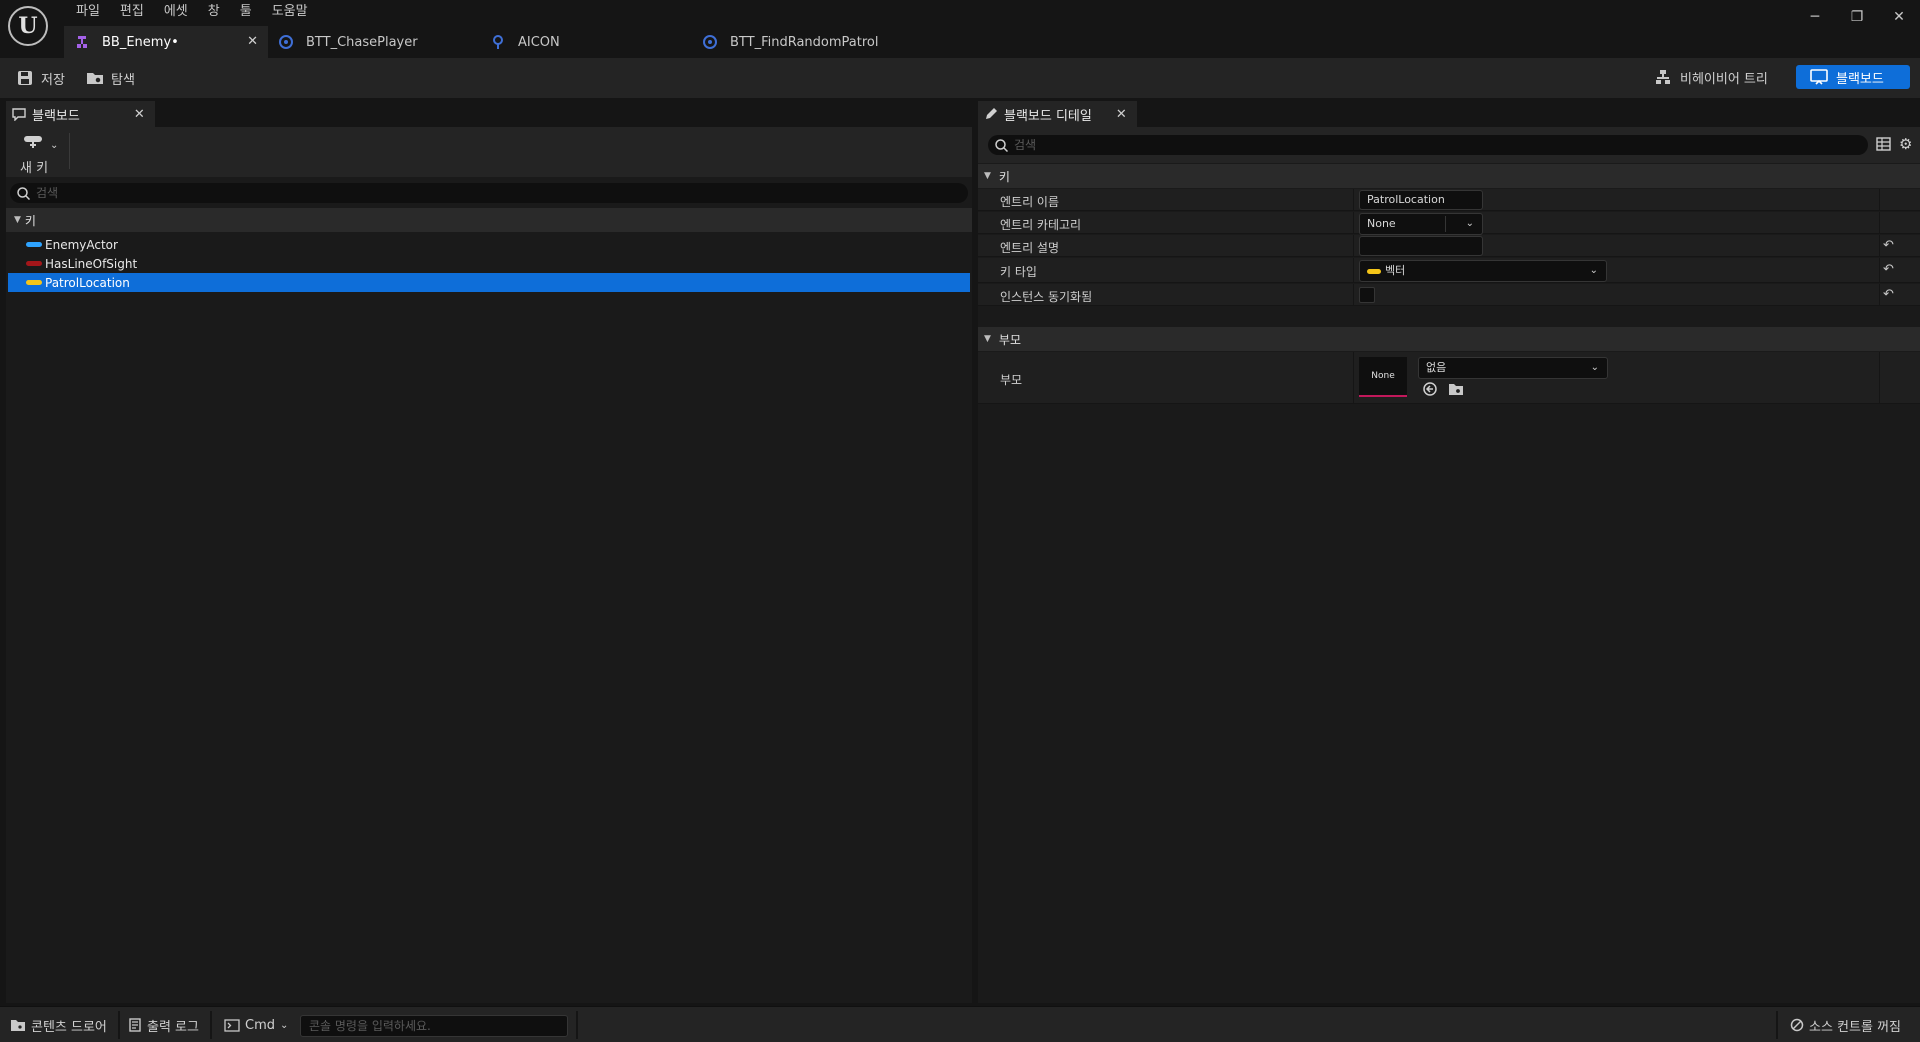  What do you see at coordinates (40, 155) in the screenshot?
I see `new-key-button: ⌄ 새 키` at bounding box center [40, 155].